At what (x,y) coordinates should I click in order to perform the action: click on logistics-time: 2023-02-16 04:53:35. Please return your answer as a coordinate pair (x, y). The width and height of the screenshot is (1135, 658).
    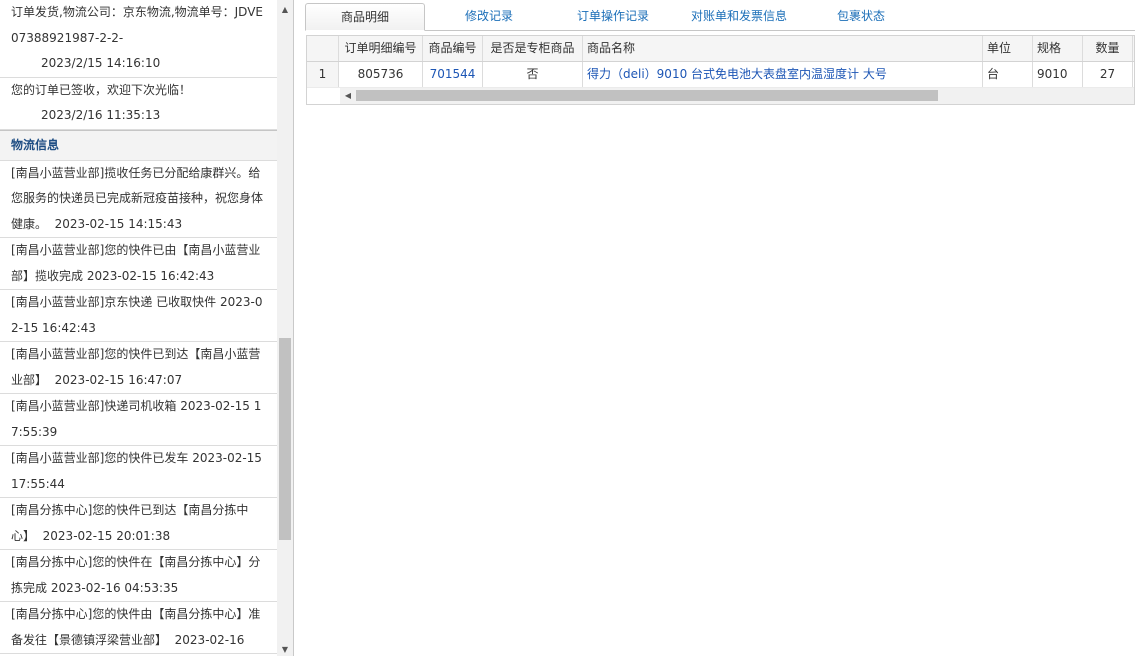
    Looking at the image, I should click on (114, 587).